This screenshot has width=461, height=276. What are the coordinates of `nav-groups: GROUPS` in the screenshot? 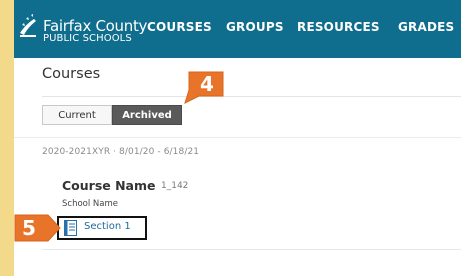 It's located at (255, 27).